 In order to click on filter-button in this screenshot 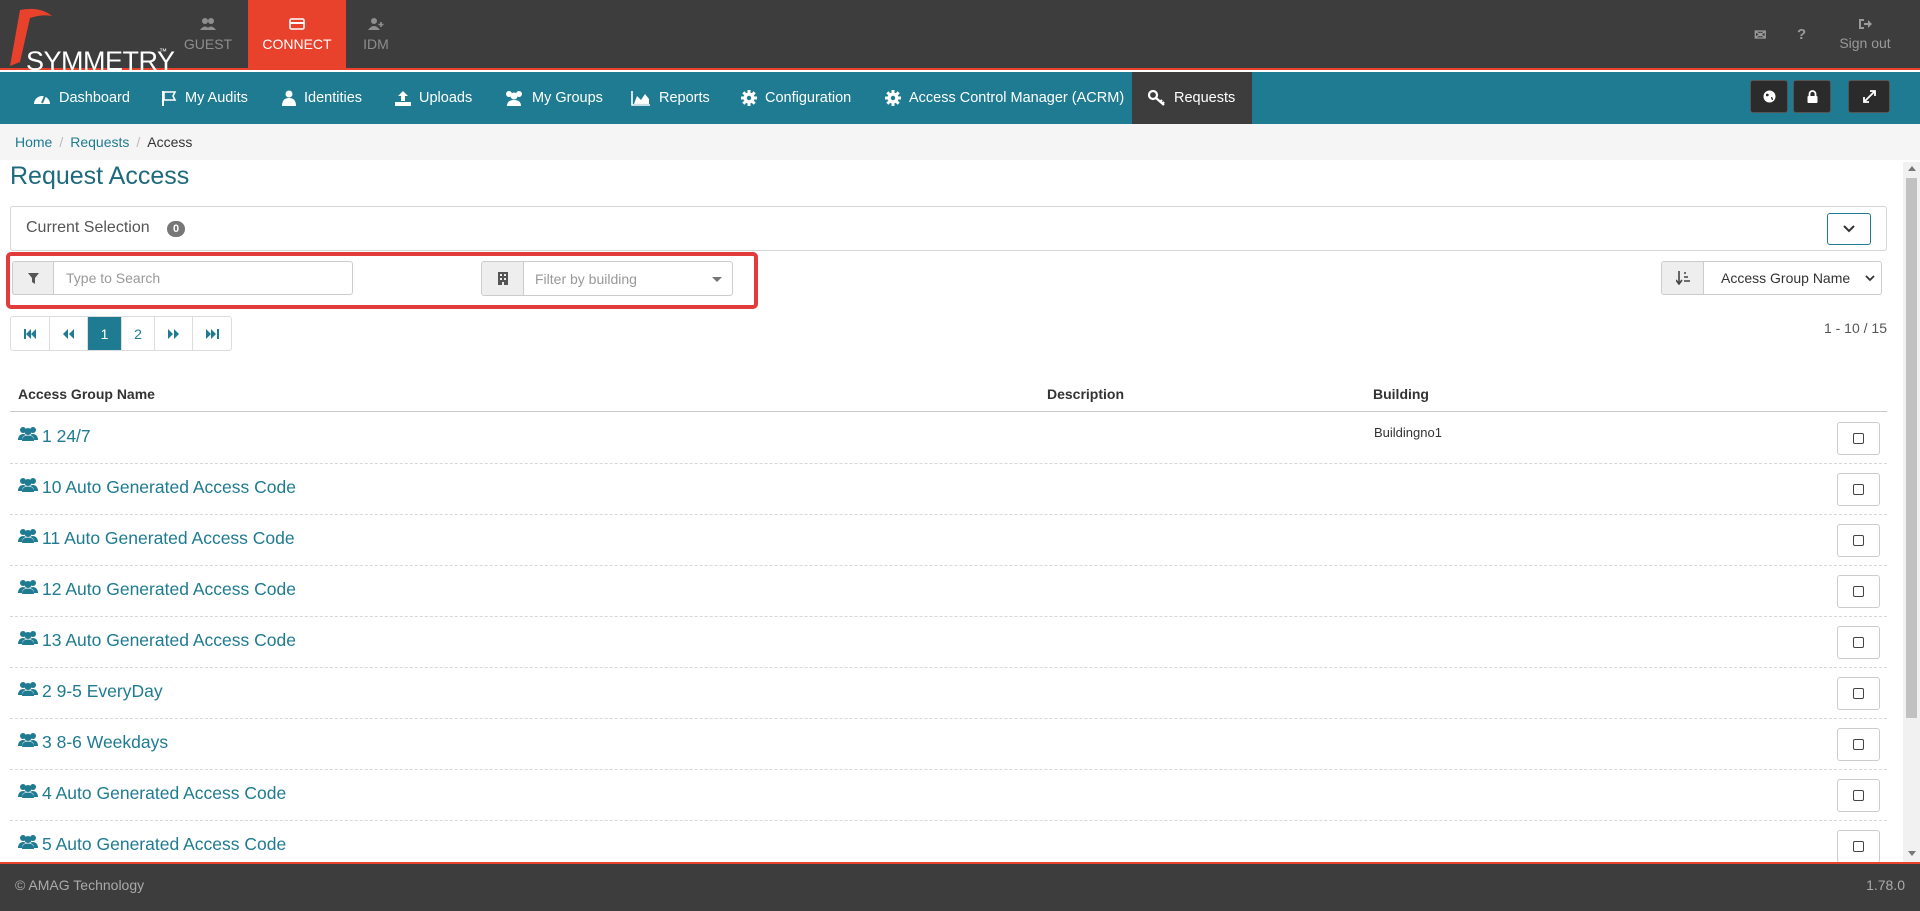, I will do `click(33, 278)`.